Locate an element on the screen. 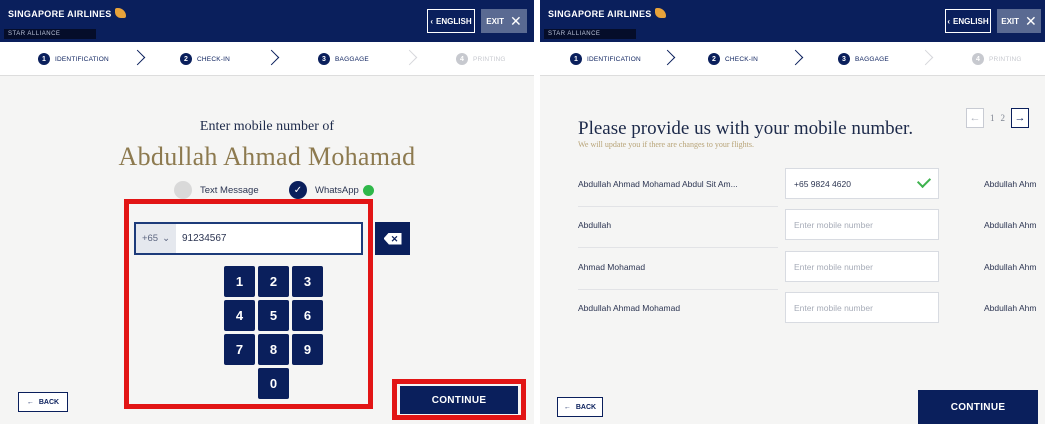 The image size is (1045, 424). checkmark-icon: ✓ is located at coordinates (298, 190).